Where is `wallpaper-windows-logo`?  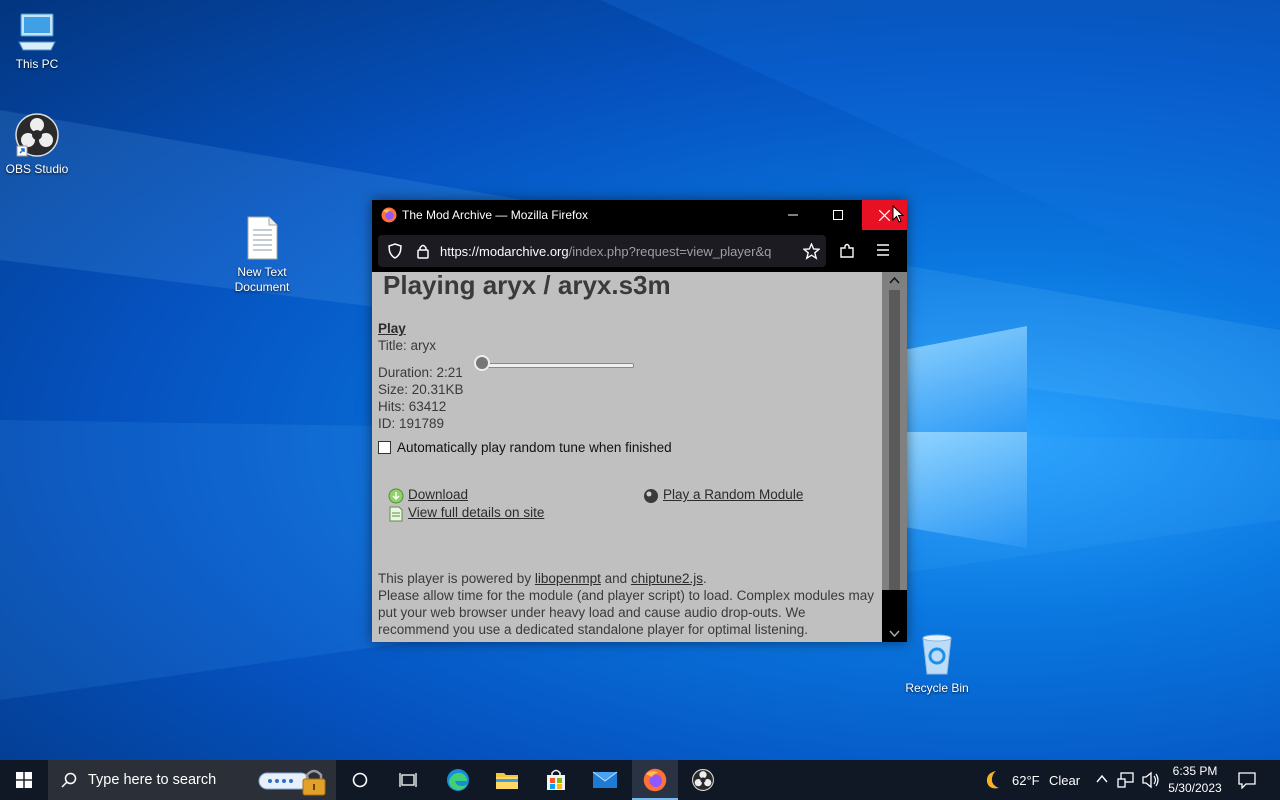
wallpaper-windows-logo is located at coordinates (967, 428).